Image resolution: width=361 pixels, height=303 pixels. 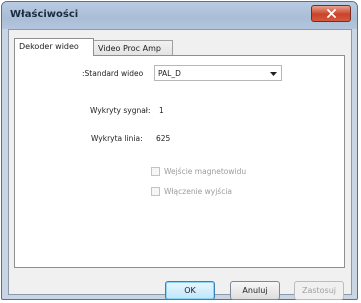 What do you see at coordinates (133, 48) in the screenshot?
I see `tab-video-proc-amp: Video Proc Amp` at bounding box center [133, 48].